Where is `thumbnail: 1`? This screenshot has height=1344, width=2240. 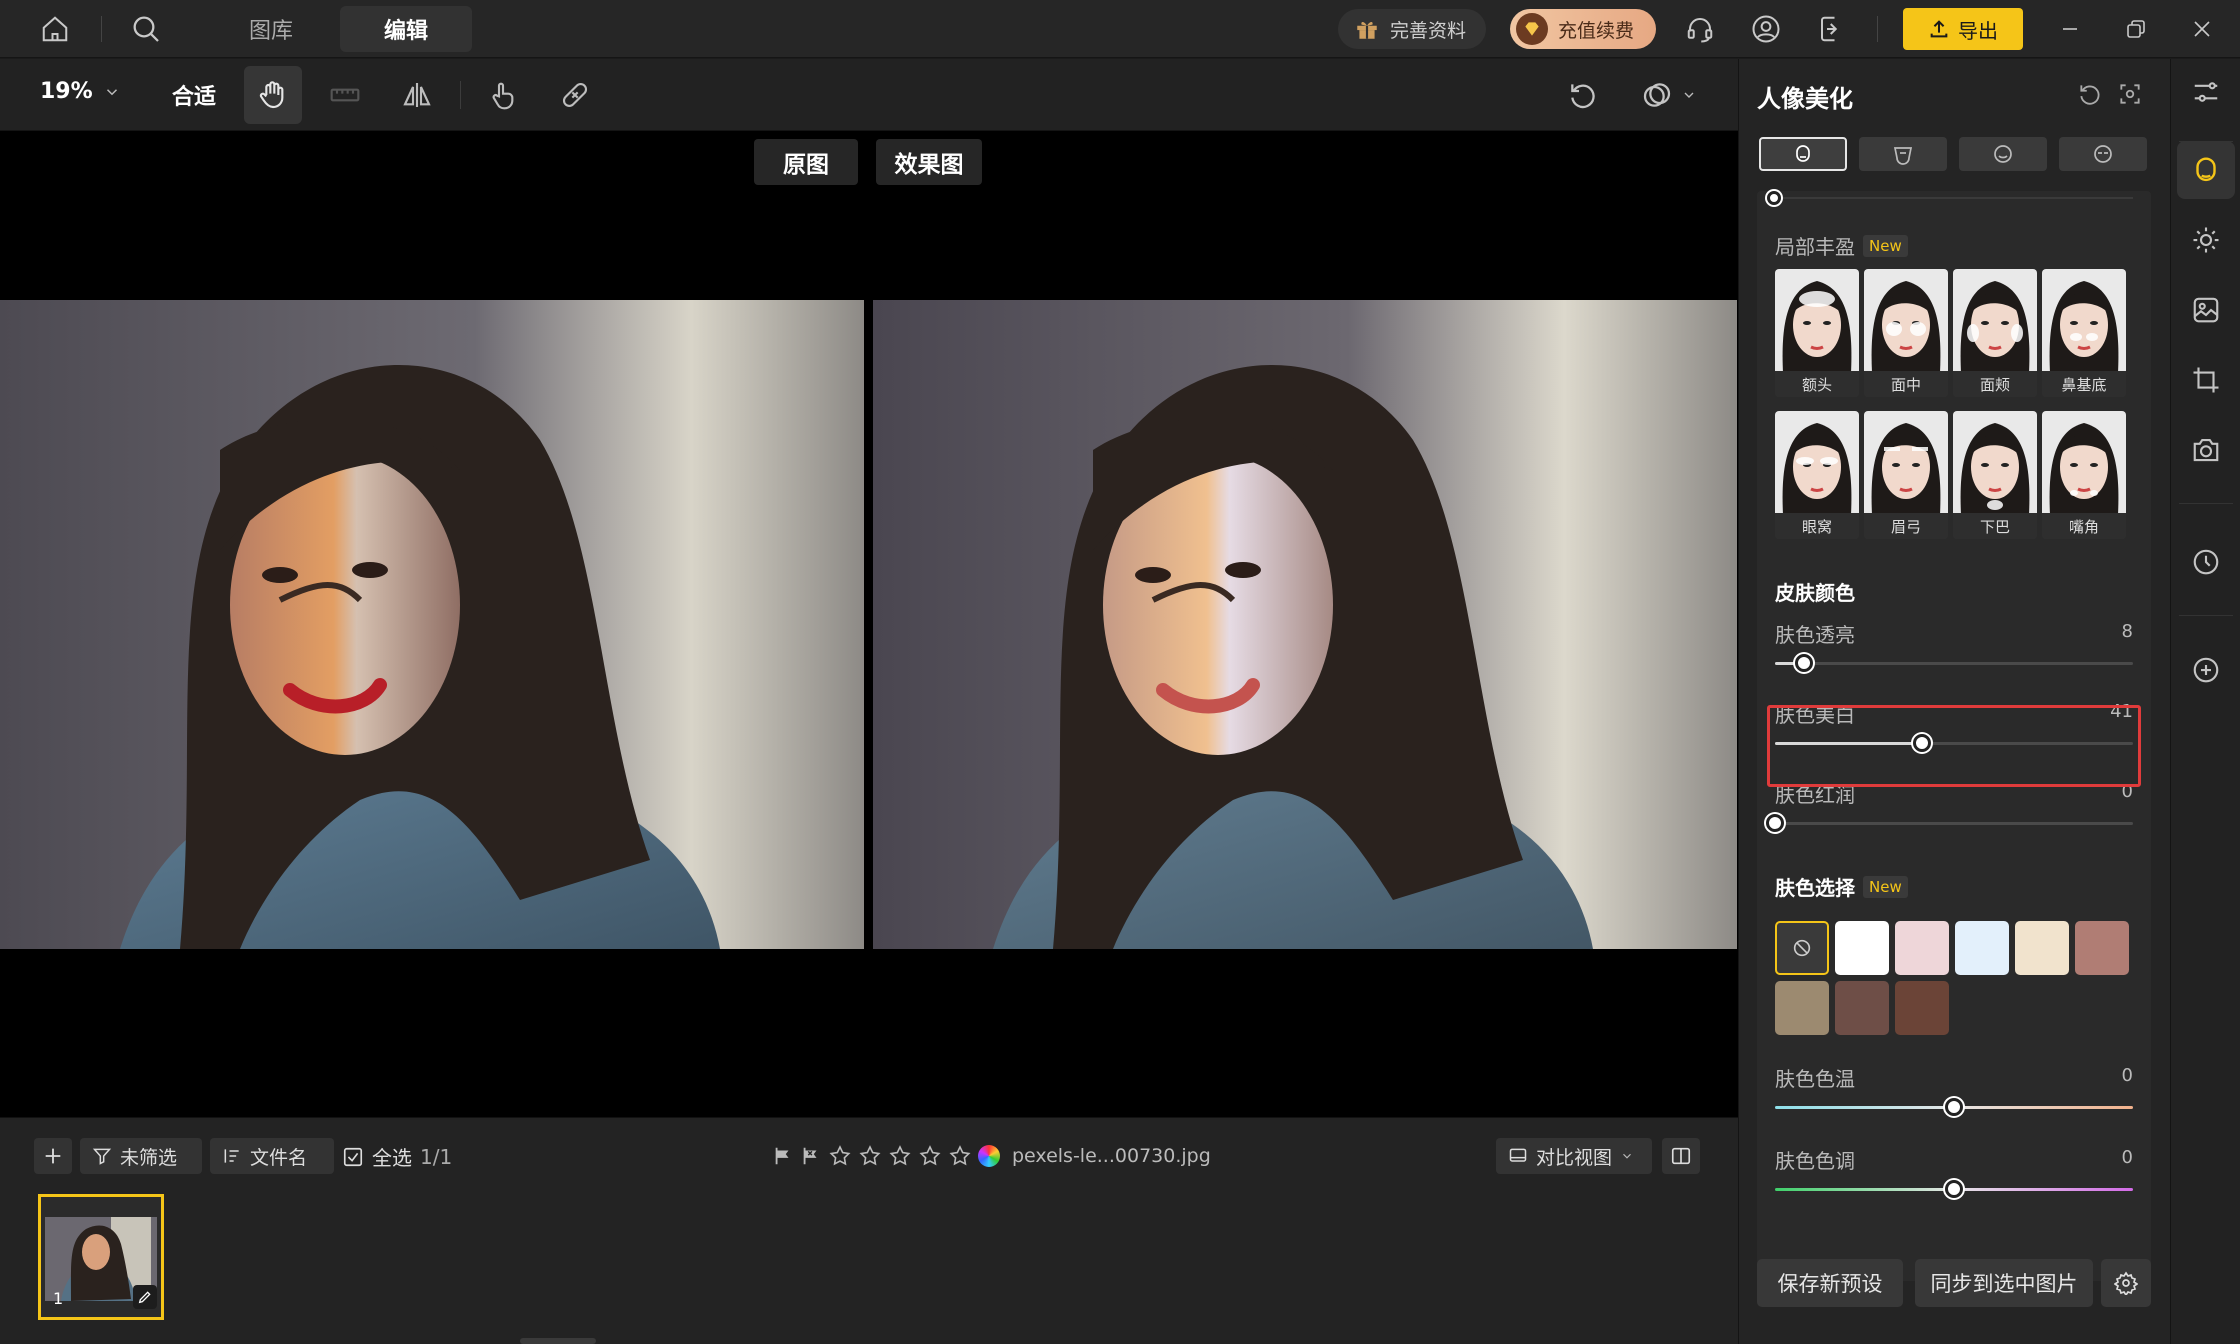 thumbnail: 1 is located at coordinates (101, 1257).